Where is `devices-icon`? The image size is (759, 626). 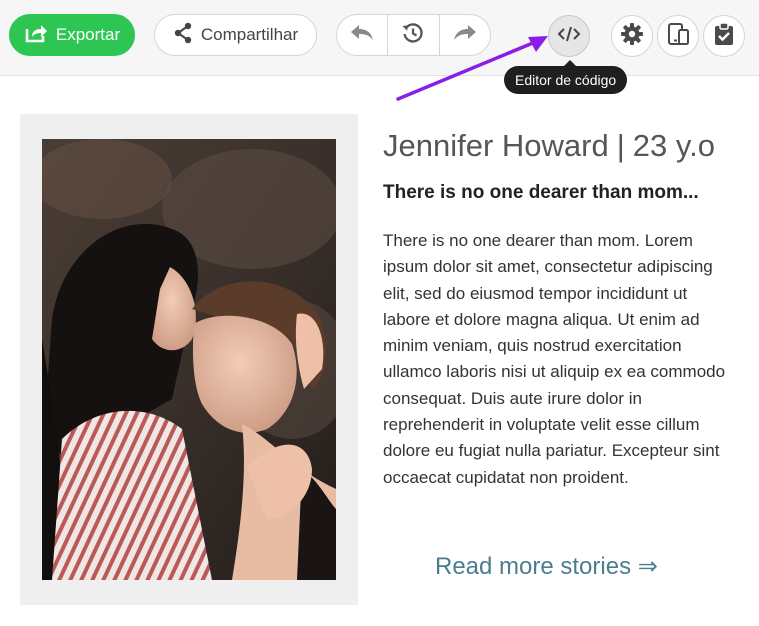 devices-icon is located at coordinates (678, 36).